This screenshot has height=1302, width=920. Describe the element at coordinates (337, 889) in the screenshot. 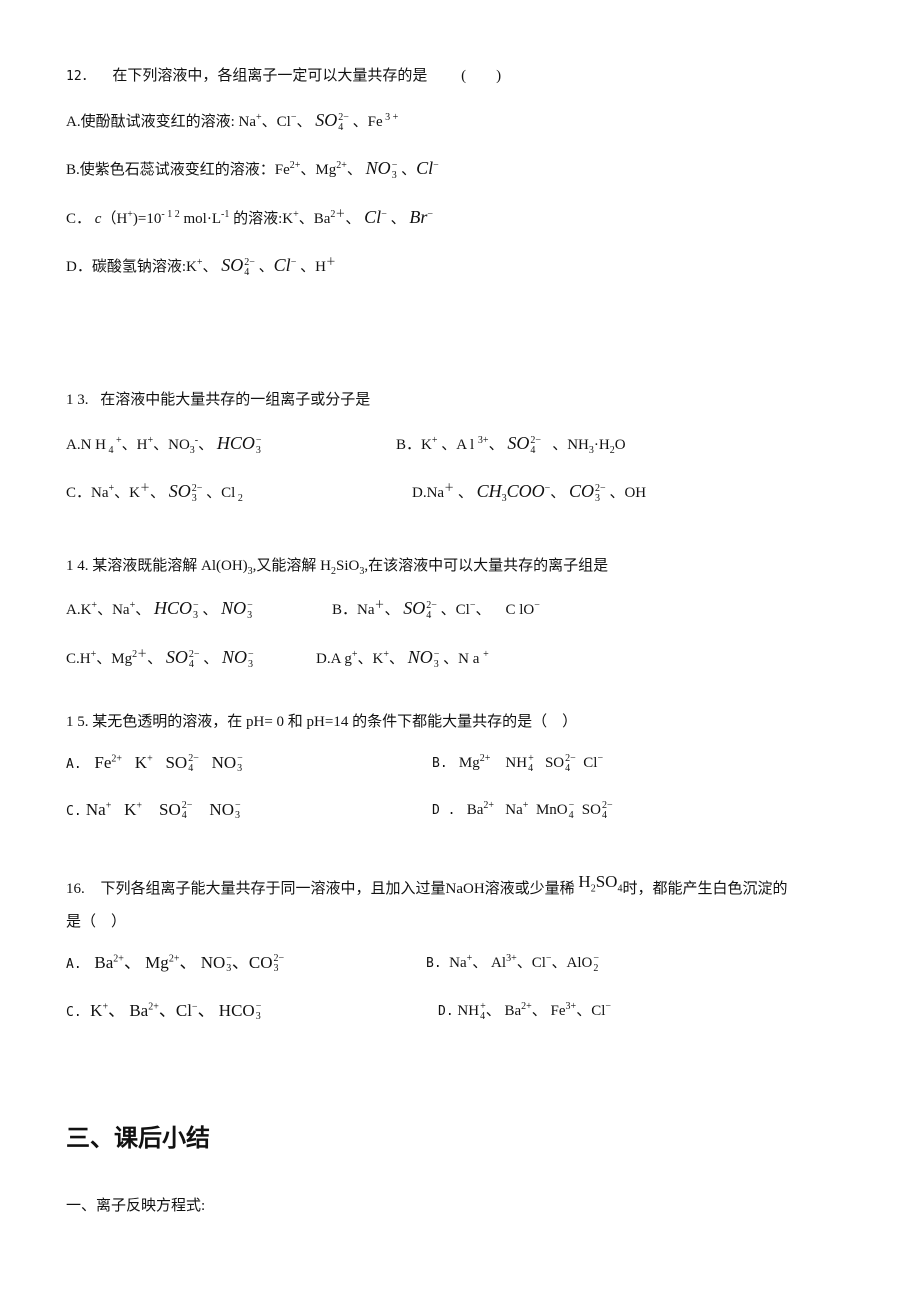

I see `q16-stem-text: 下列各组离子能大量共存于同一溶液中，且加入过量NaOH溶液或少量稀` at that location.